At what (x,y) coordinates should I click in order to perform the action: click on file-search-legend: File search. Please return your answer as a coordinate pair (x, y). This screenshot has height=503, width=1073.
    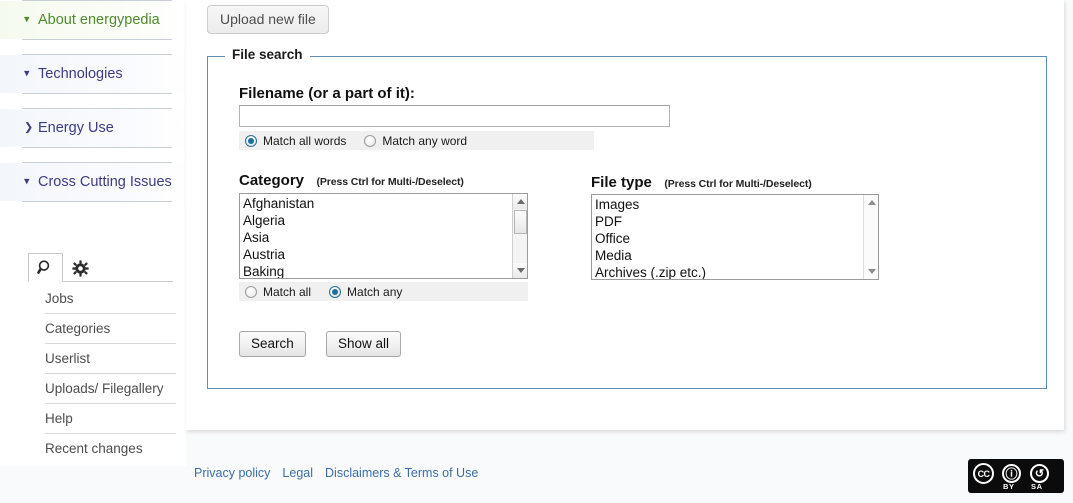
    Looking at the image, I should click on (267, 54).